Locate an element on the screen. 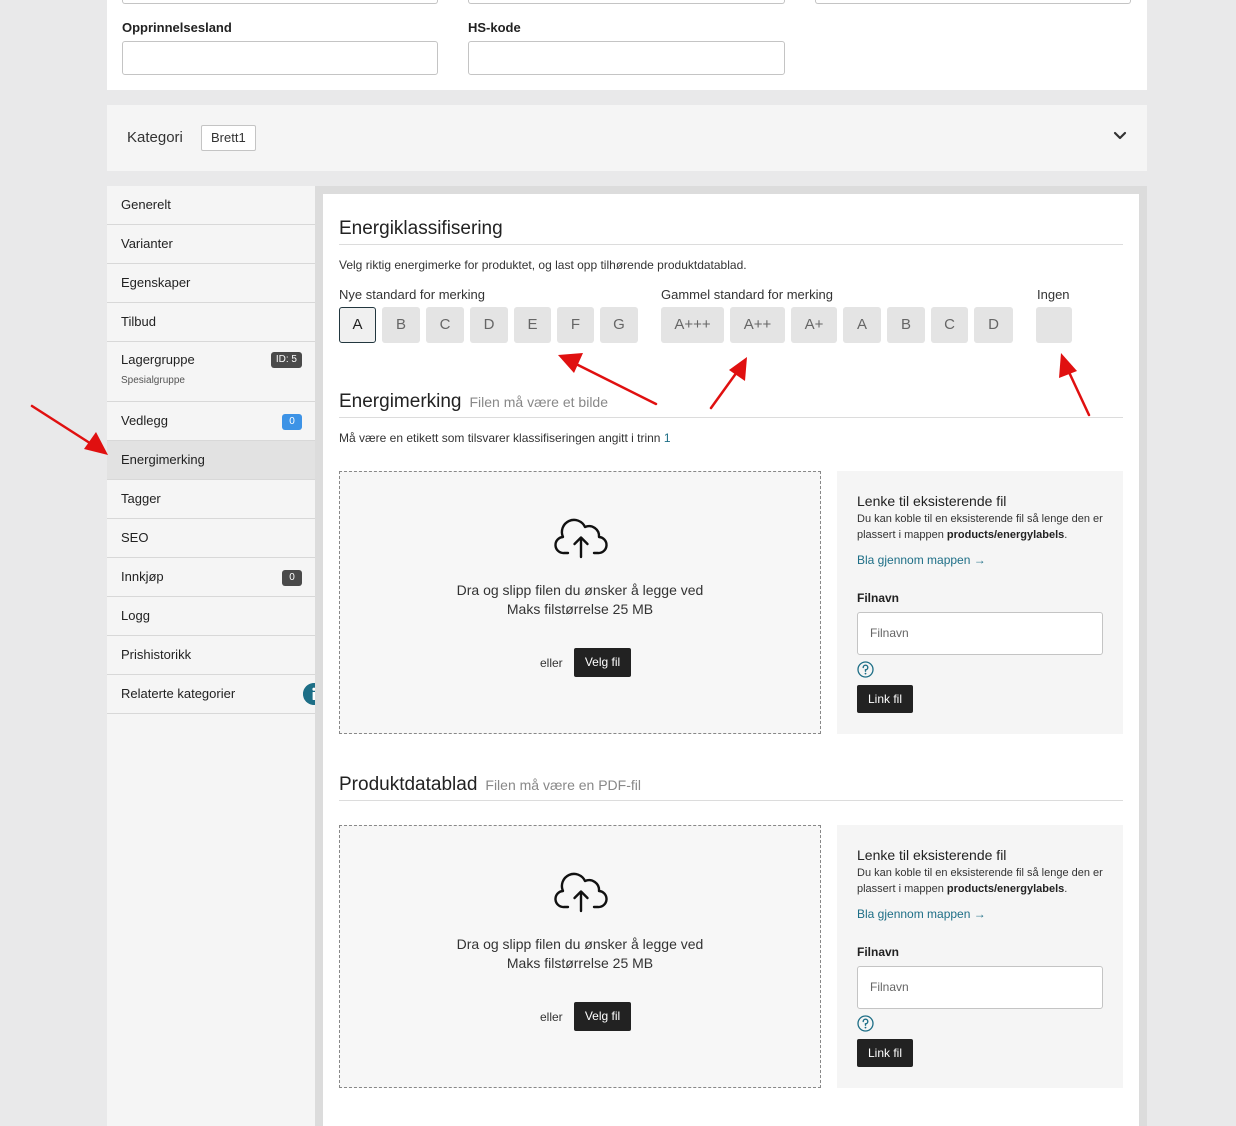  energy-class-new-e-button: E is located at coordinates (532, 325).